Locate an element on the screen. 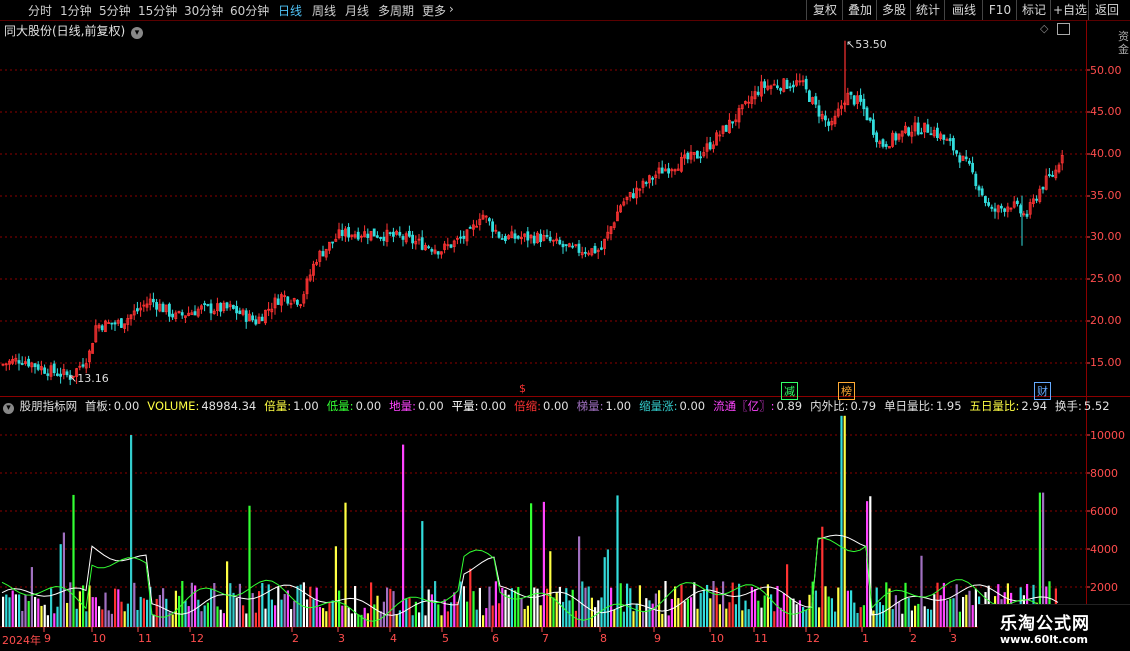  time-axis-label: 4 is located at coordinates (393, 638).